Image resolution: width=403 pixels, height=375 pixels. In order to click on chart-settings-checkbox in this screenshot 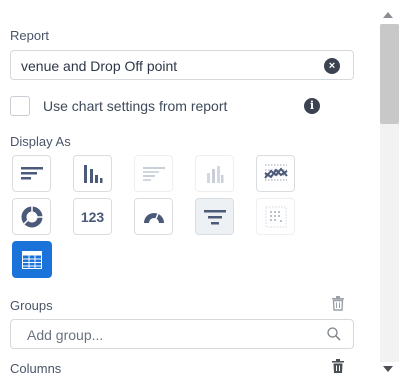, I will do `click(20, 106)`.